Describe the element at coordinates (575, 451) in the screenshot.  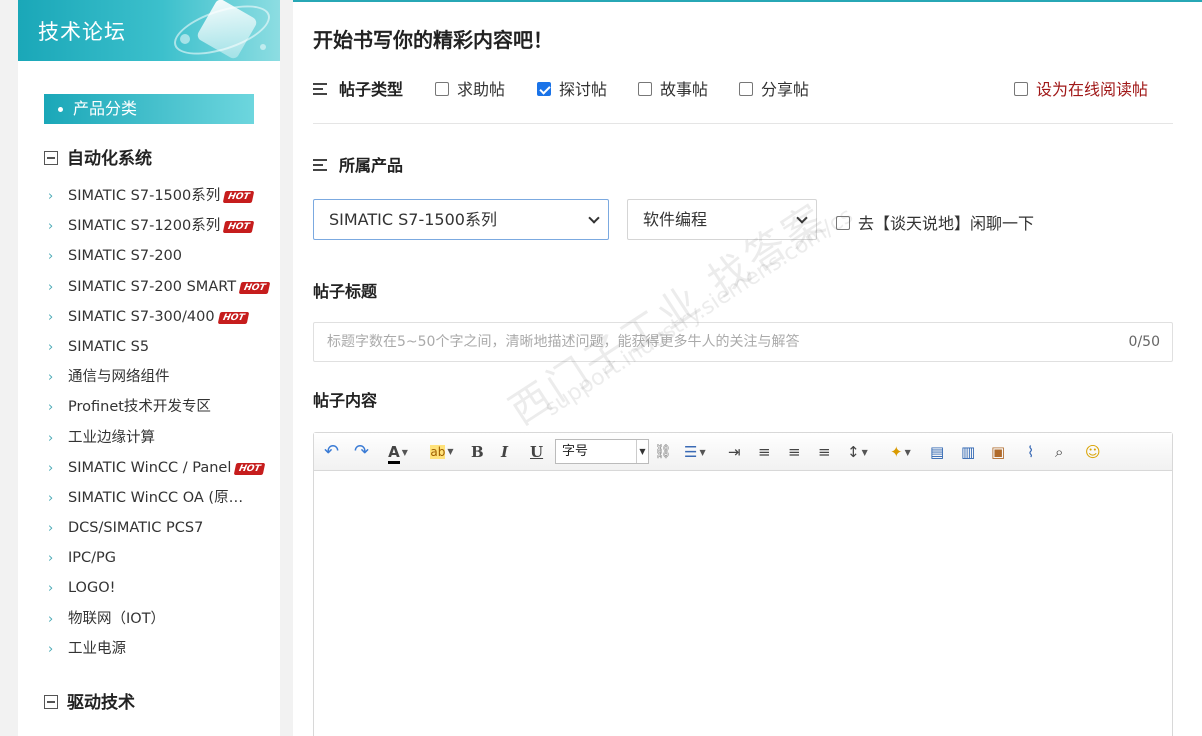
I see `font-size-value: 字号` at that location.